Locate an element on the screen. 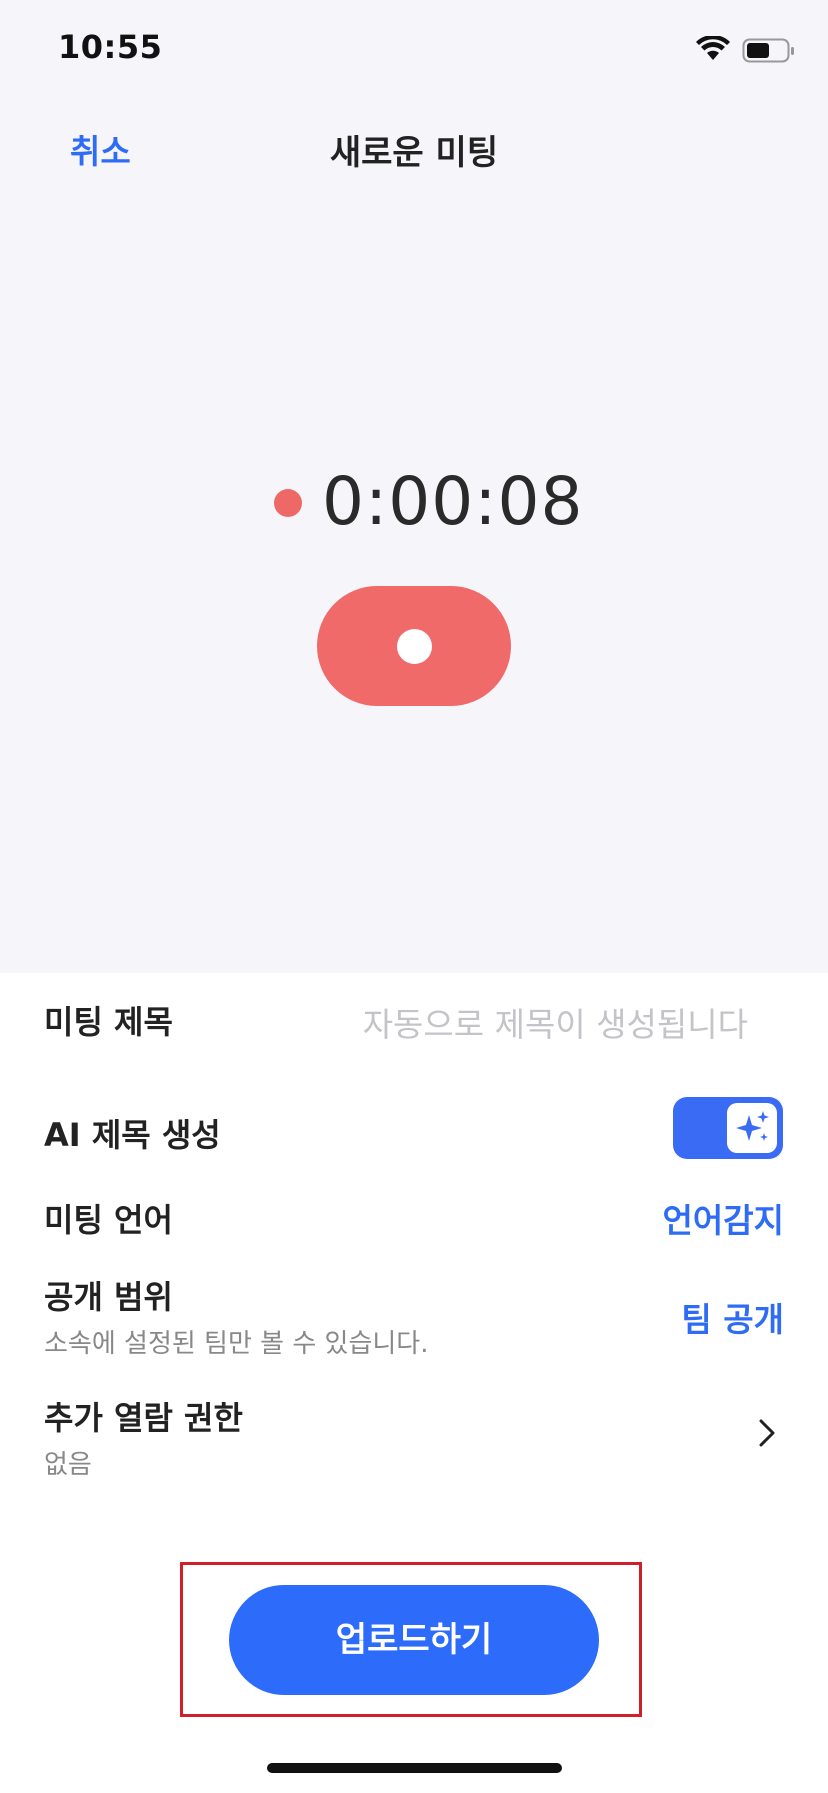 Image resolution: width=828 pixels, height=1793 pixels. extra-access-value: 없음 is located at coordinates (68, 1465).